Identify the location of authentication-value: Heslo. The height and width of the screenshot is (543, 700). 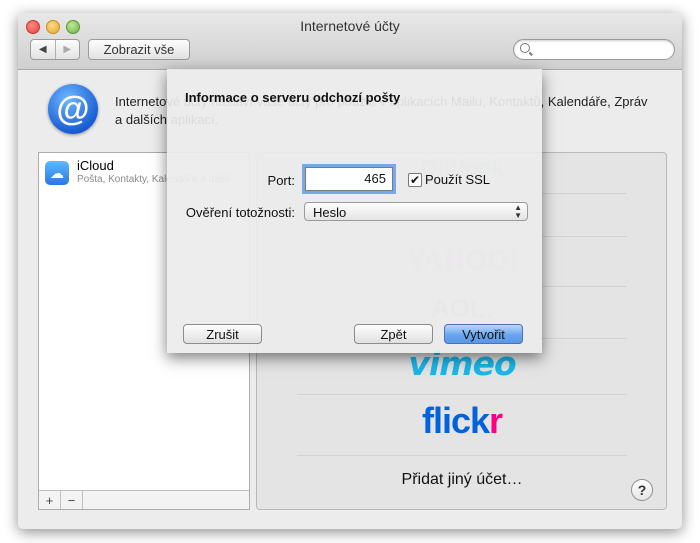
(330, 212).